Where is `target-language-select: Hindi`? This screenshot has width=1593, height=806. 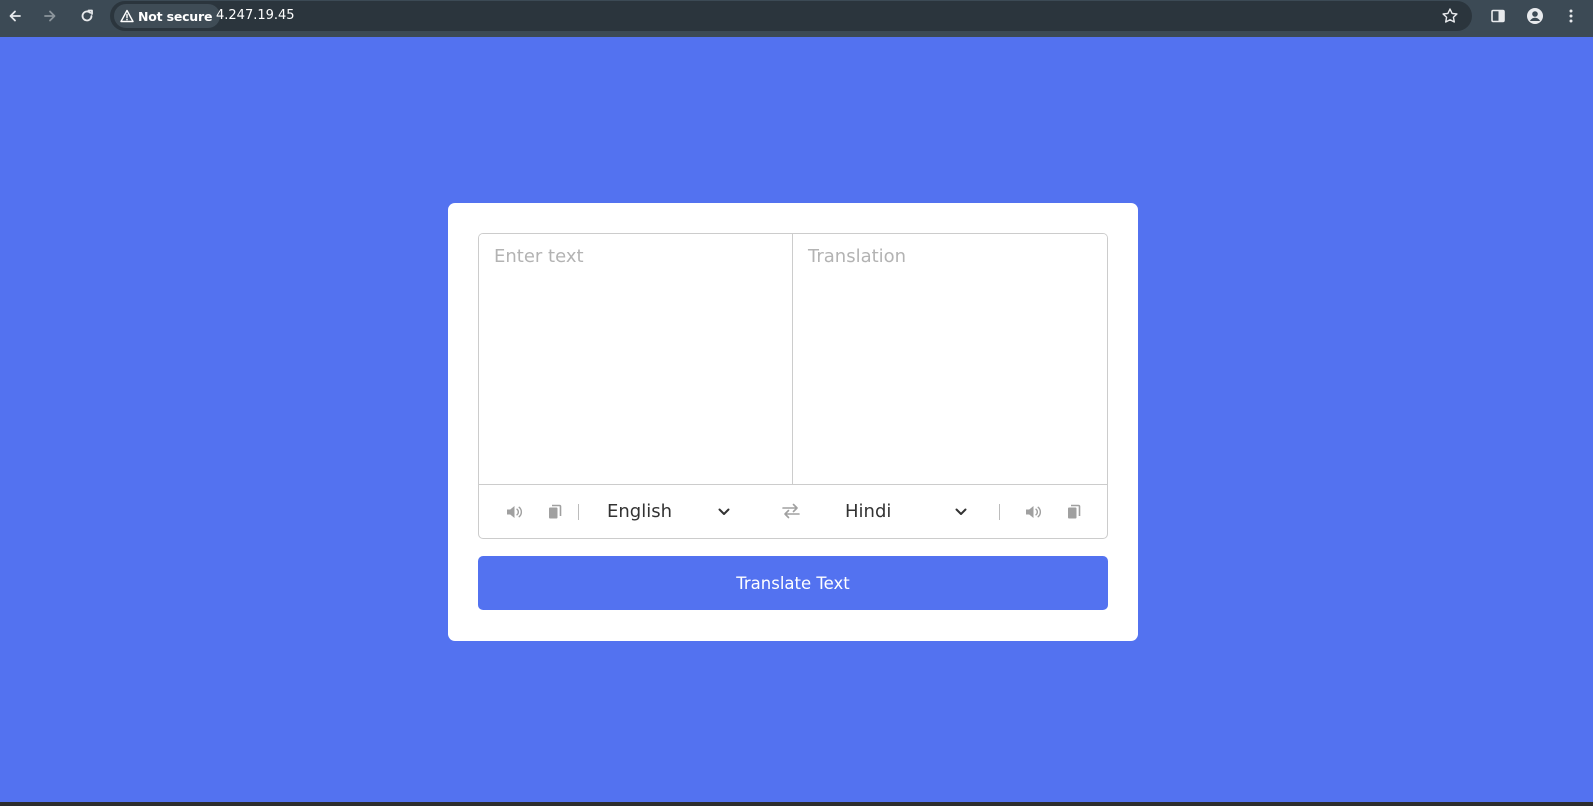
target-language-select: Hindi is located at coordinates (906, 511).